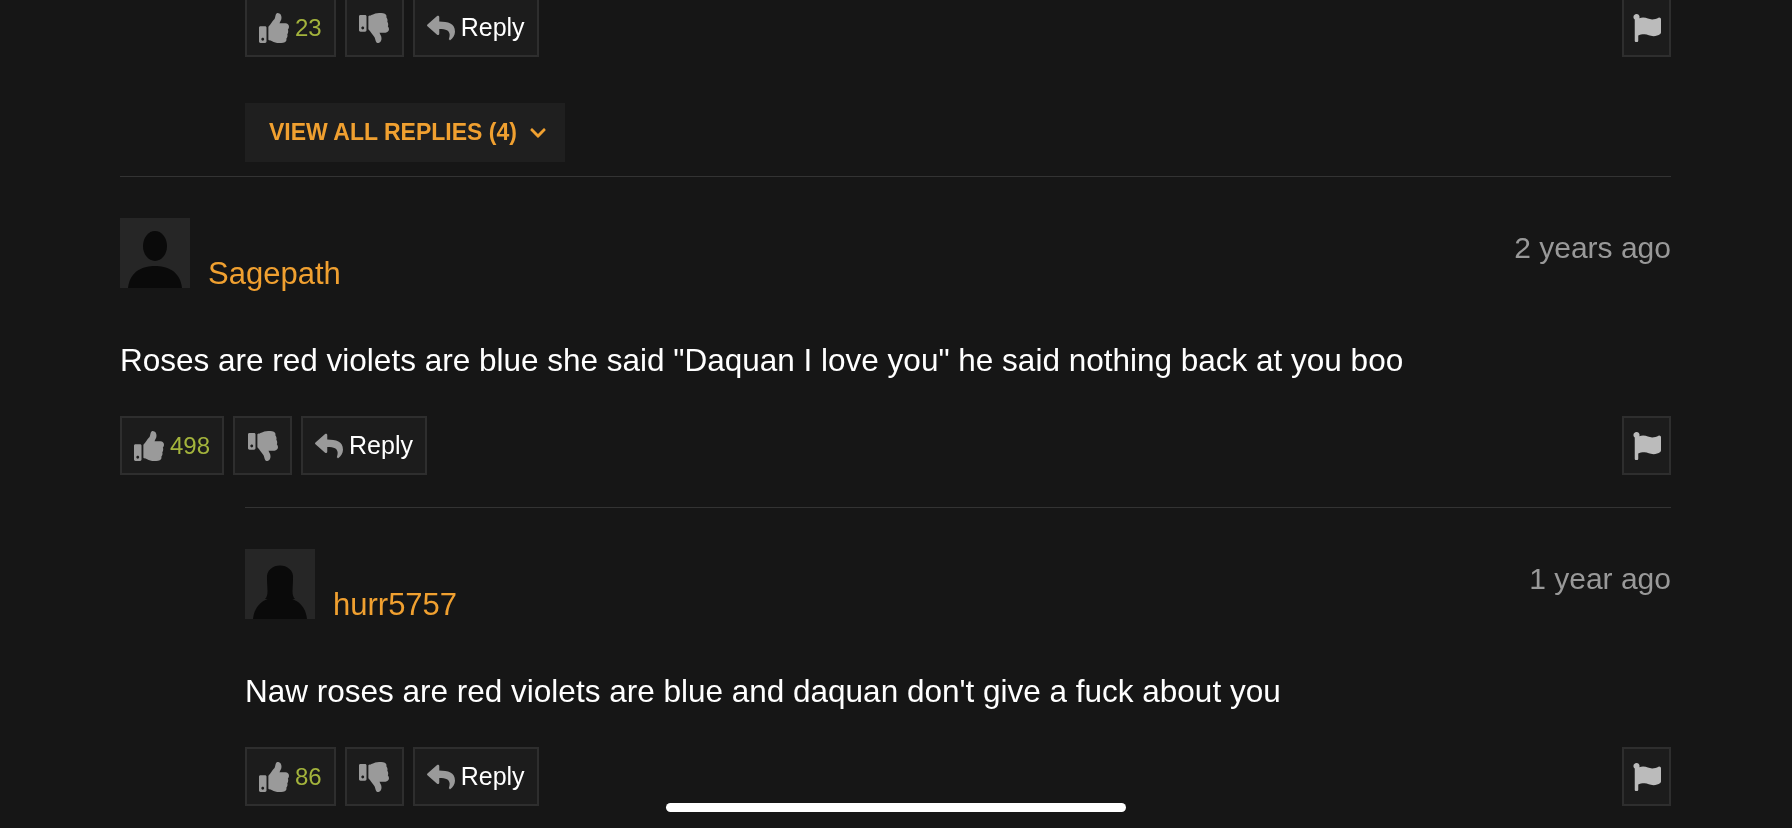 The image size is (1792, 828). Describe the element at coordinates (290, 776) in the screenshot. I see `like-button: 86` at that location.